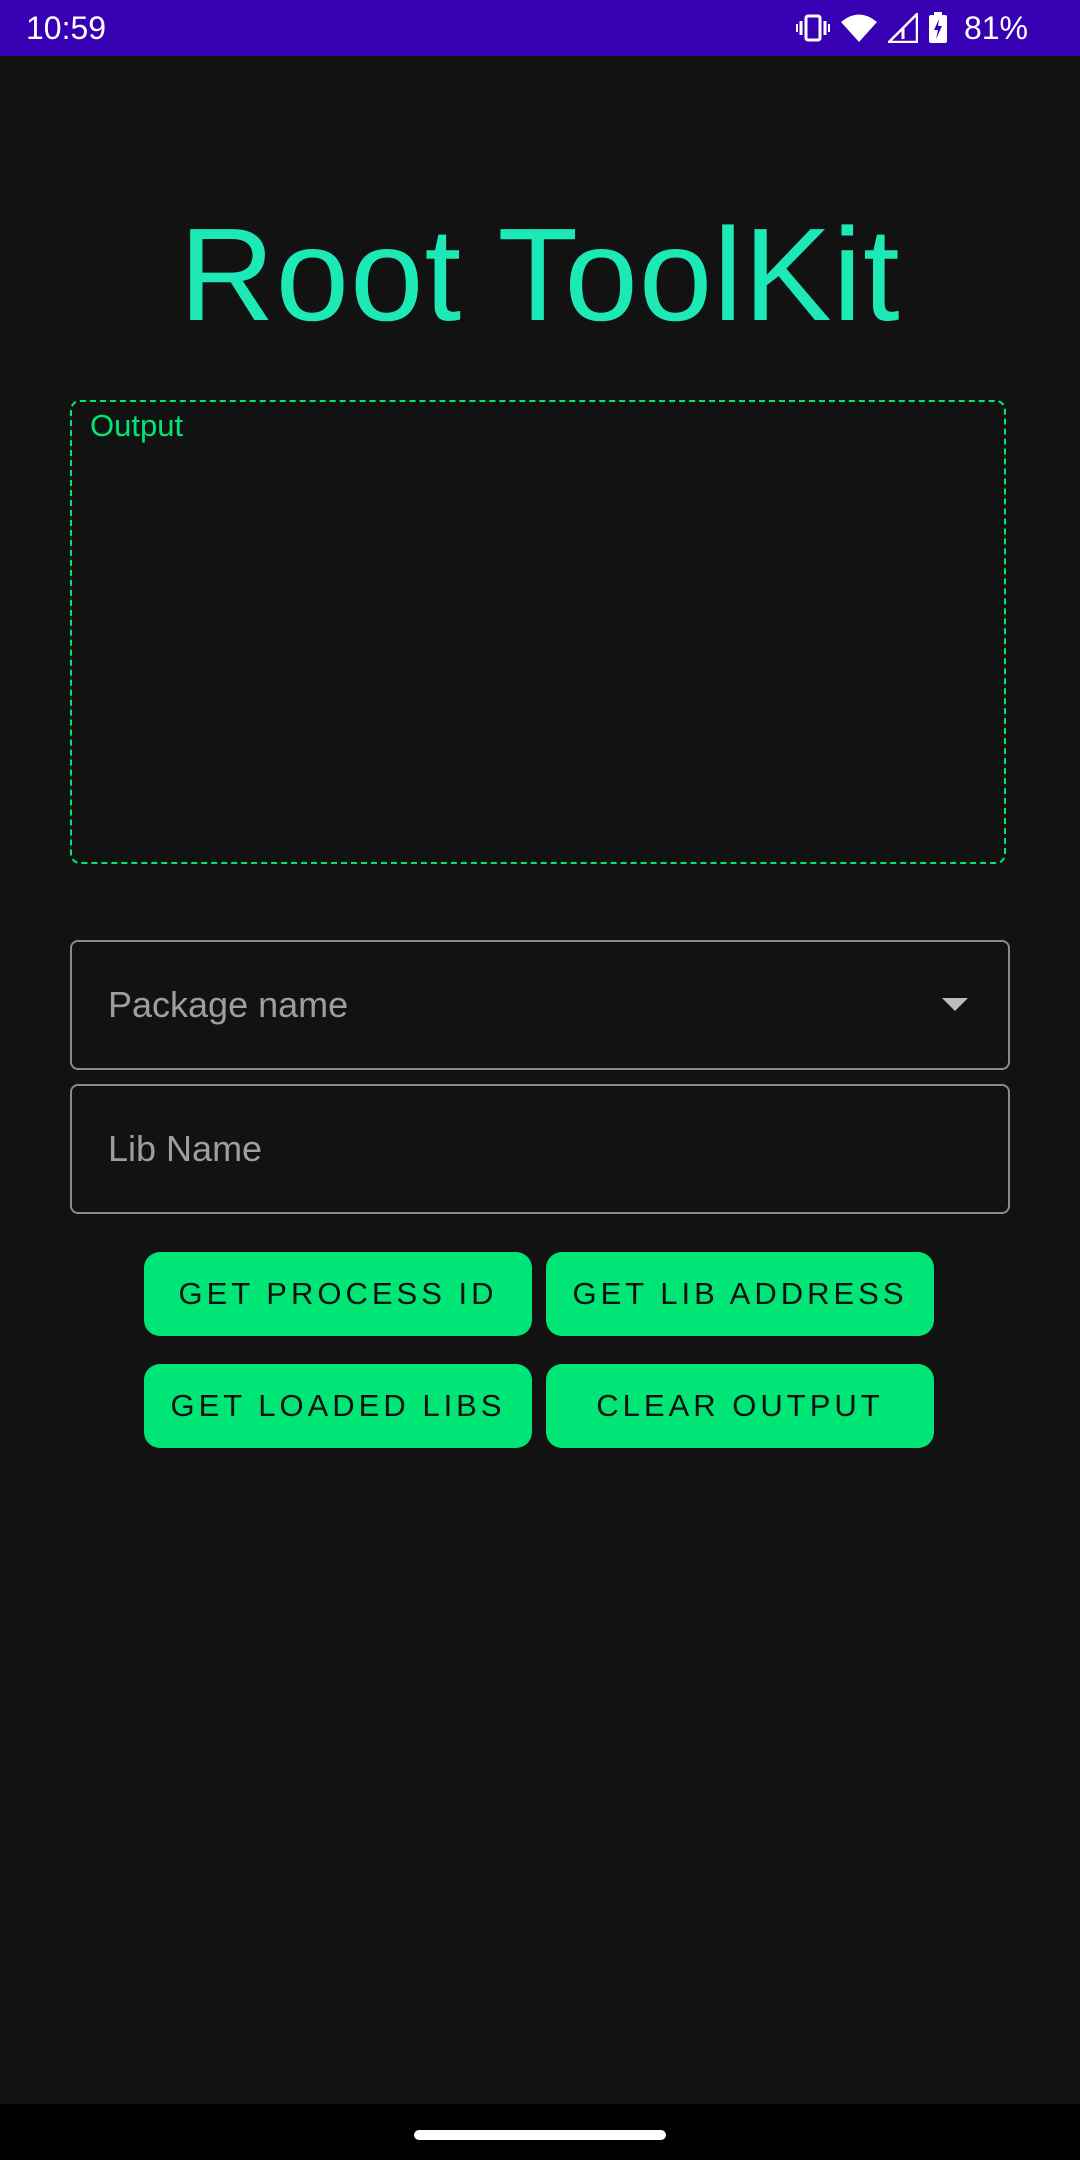 The width and height of the screenshot is (1080, 2160). I want to click on get-loaded-libs-button: GET LOADED LIBS, so click(338, 1406).